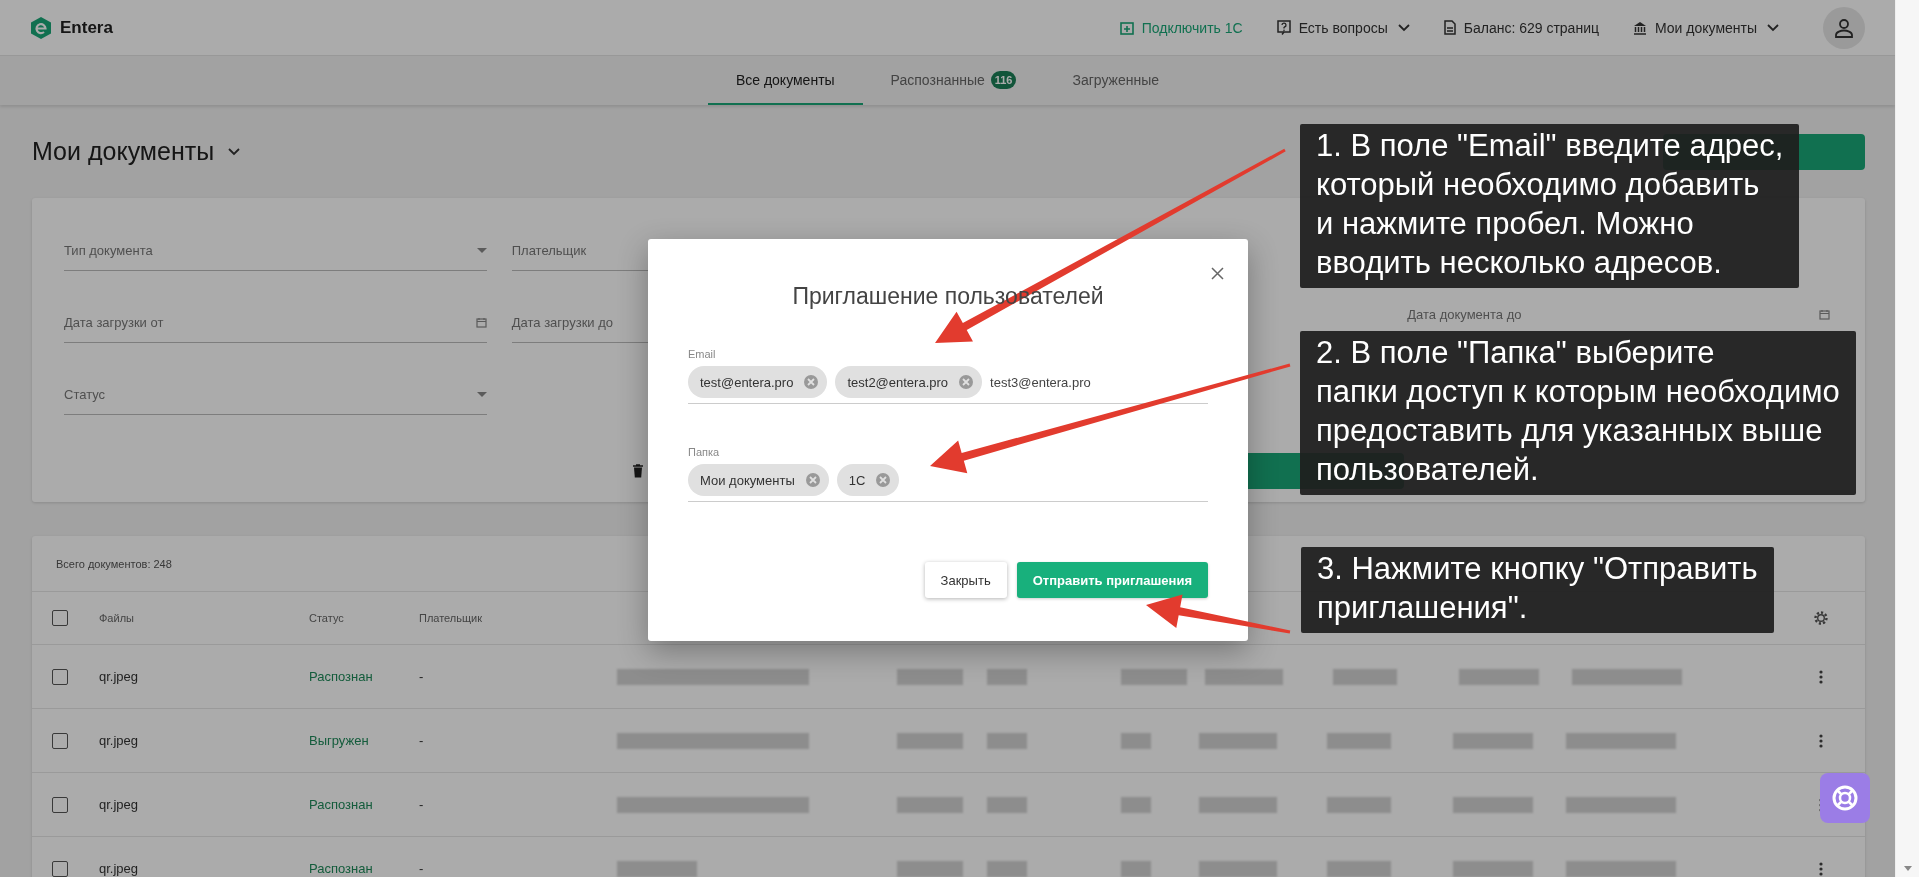 This screenshot has height=877, width=1919. Describe the element at coordinates (1343, 27) in the screenshot. I see `header-menu-button: Есть вопросы` at that location.